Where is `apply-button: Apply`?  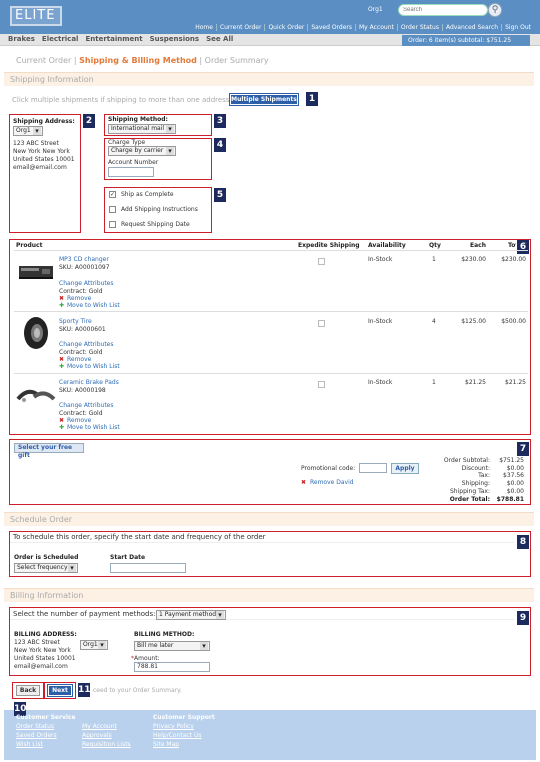 apply-button: Apply is located at coordinates (405, 468).